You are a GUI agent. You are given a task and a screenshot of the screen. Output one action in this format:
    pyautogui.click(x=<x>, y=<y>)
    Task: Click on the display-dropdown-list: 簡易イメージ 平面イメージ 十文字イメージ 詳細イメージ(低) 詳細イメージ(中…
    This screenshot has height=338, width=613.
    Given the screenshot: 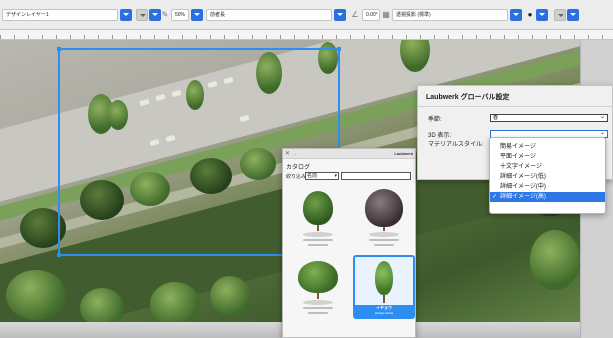 What is the action you would take?
    pyautogui.click(x=547, y=175)
    